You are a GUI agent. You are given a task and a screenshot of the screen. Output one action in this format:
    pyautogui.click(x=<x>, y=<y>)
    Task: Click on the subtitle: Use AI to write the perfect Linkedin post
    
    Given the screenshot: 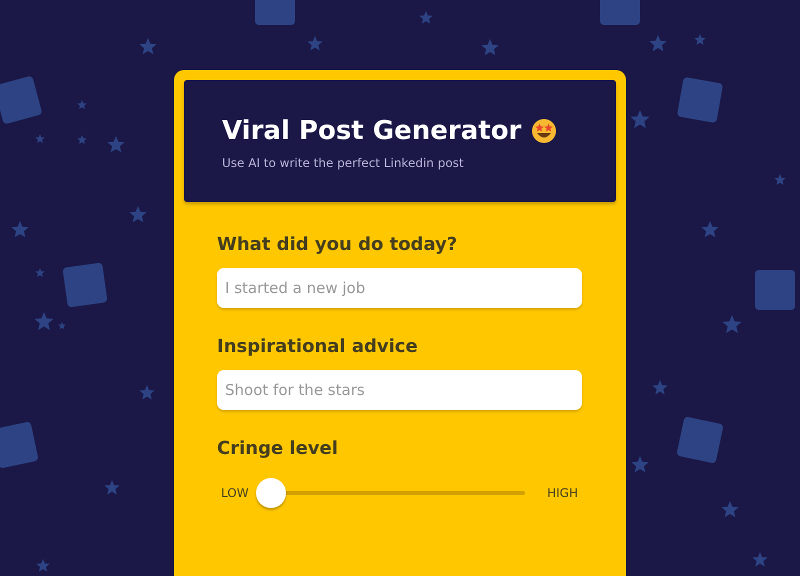 What is the action you would take?
    pyautogui.click(x=343, y=163)
    